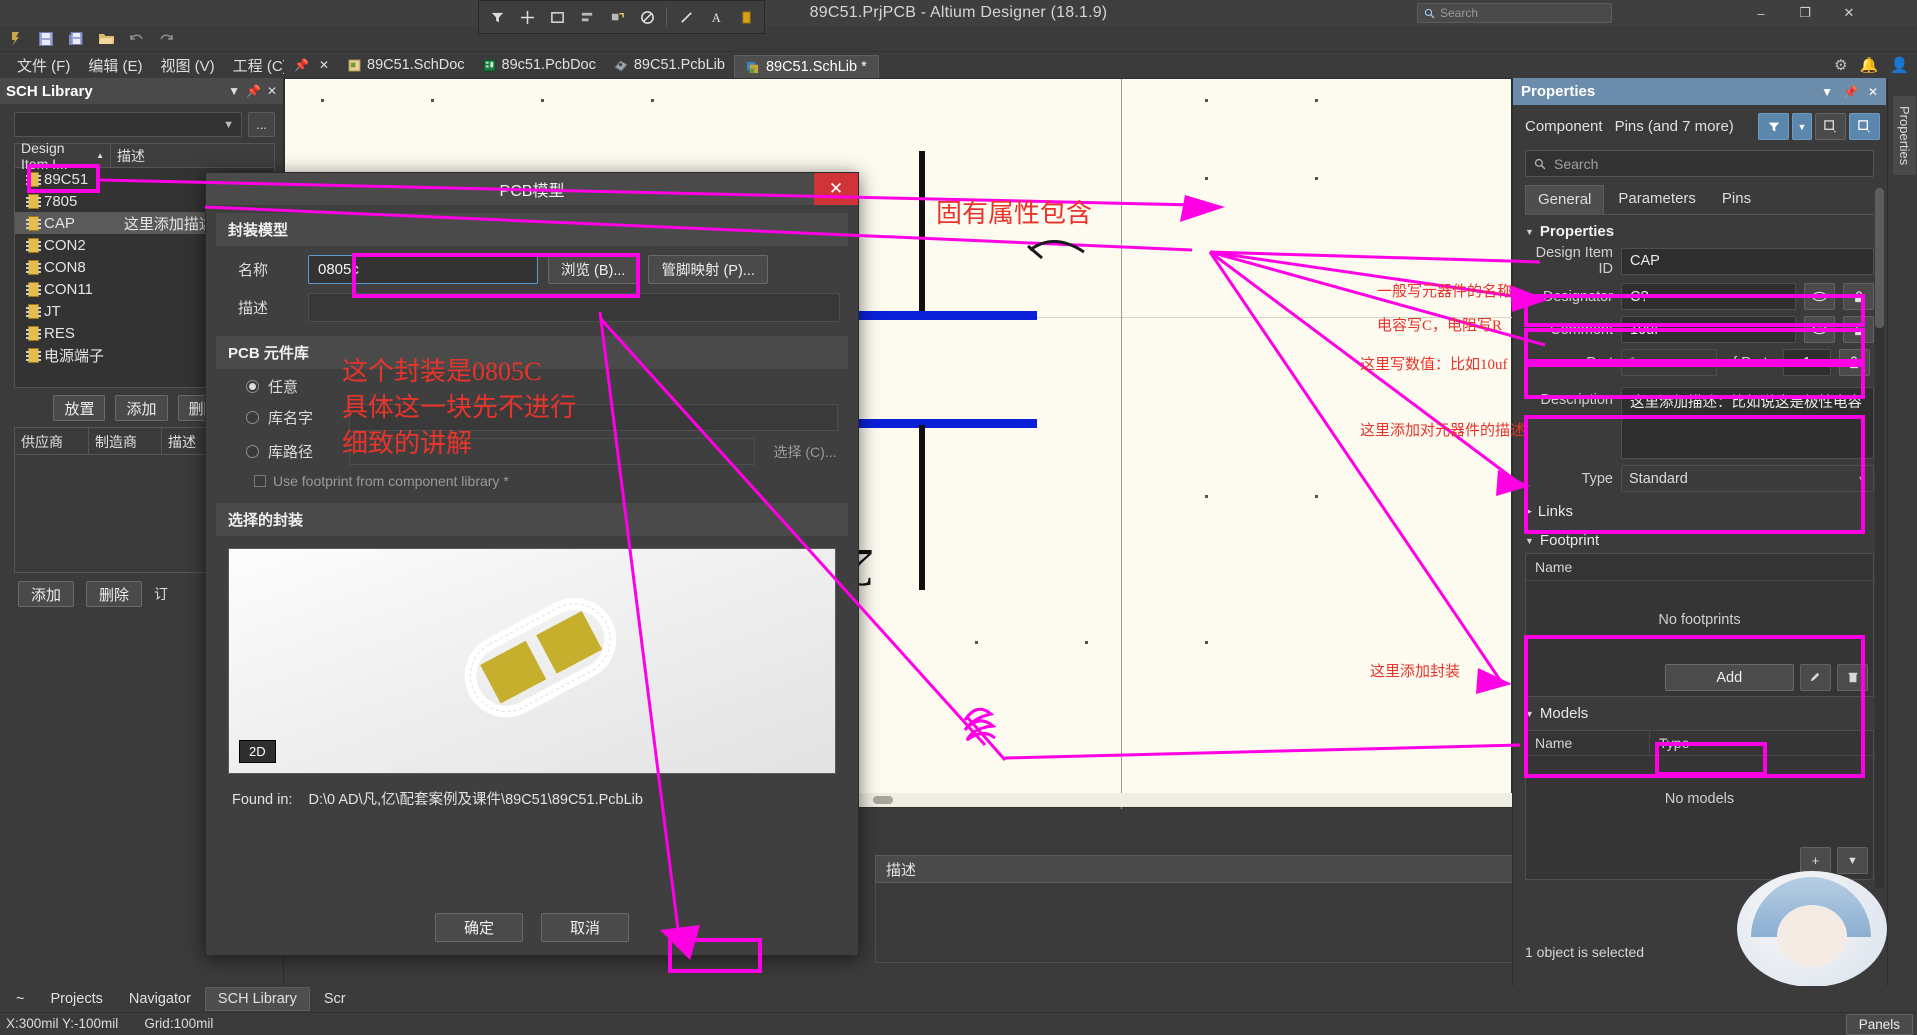 The image size is (1917, 1035). I want to click on properties-search-input: Search, so click(1699, 163).